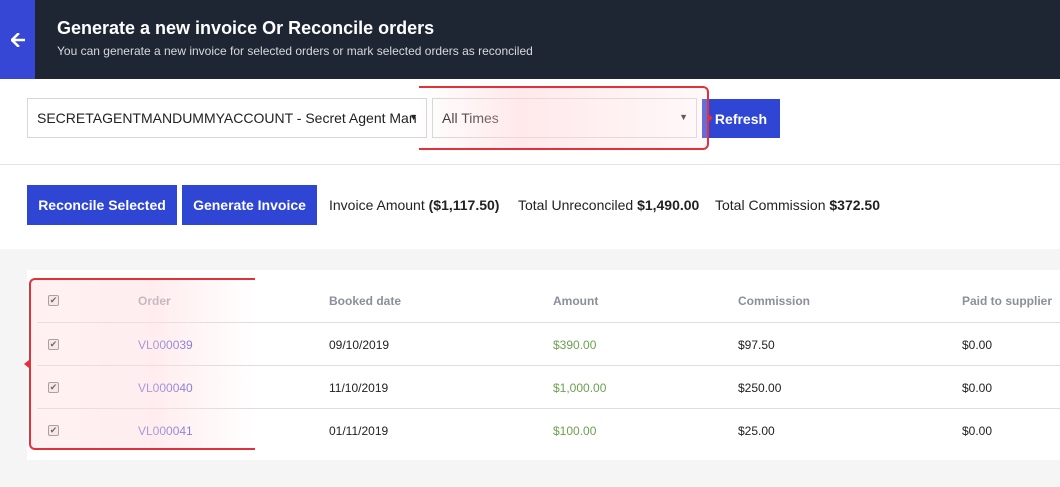 The image size is (1060, 487). I want to click on total-unreconciled-stat: Total Unreconciled $1,490.00, so click(608, 205).